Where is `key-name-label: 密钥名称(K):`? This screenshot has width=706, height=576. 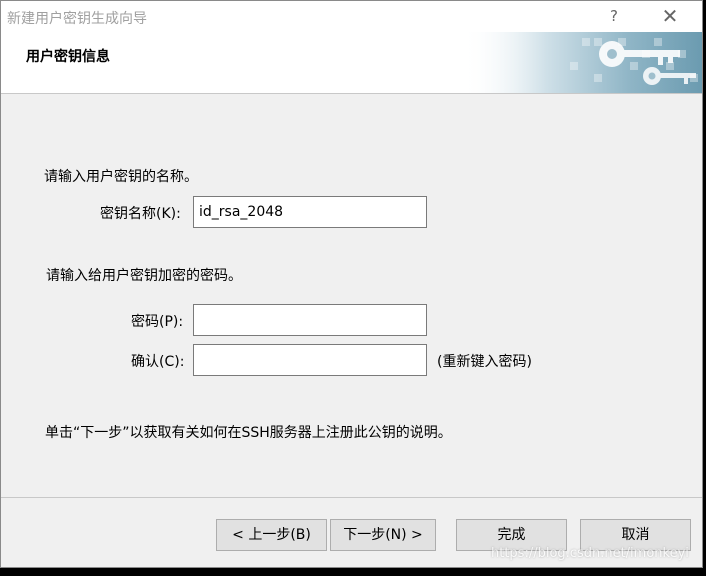 key-name-label: 密钥名称(K): is located at coordinates (140, 214).